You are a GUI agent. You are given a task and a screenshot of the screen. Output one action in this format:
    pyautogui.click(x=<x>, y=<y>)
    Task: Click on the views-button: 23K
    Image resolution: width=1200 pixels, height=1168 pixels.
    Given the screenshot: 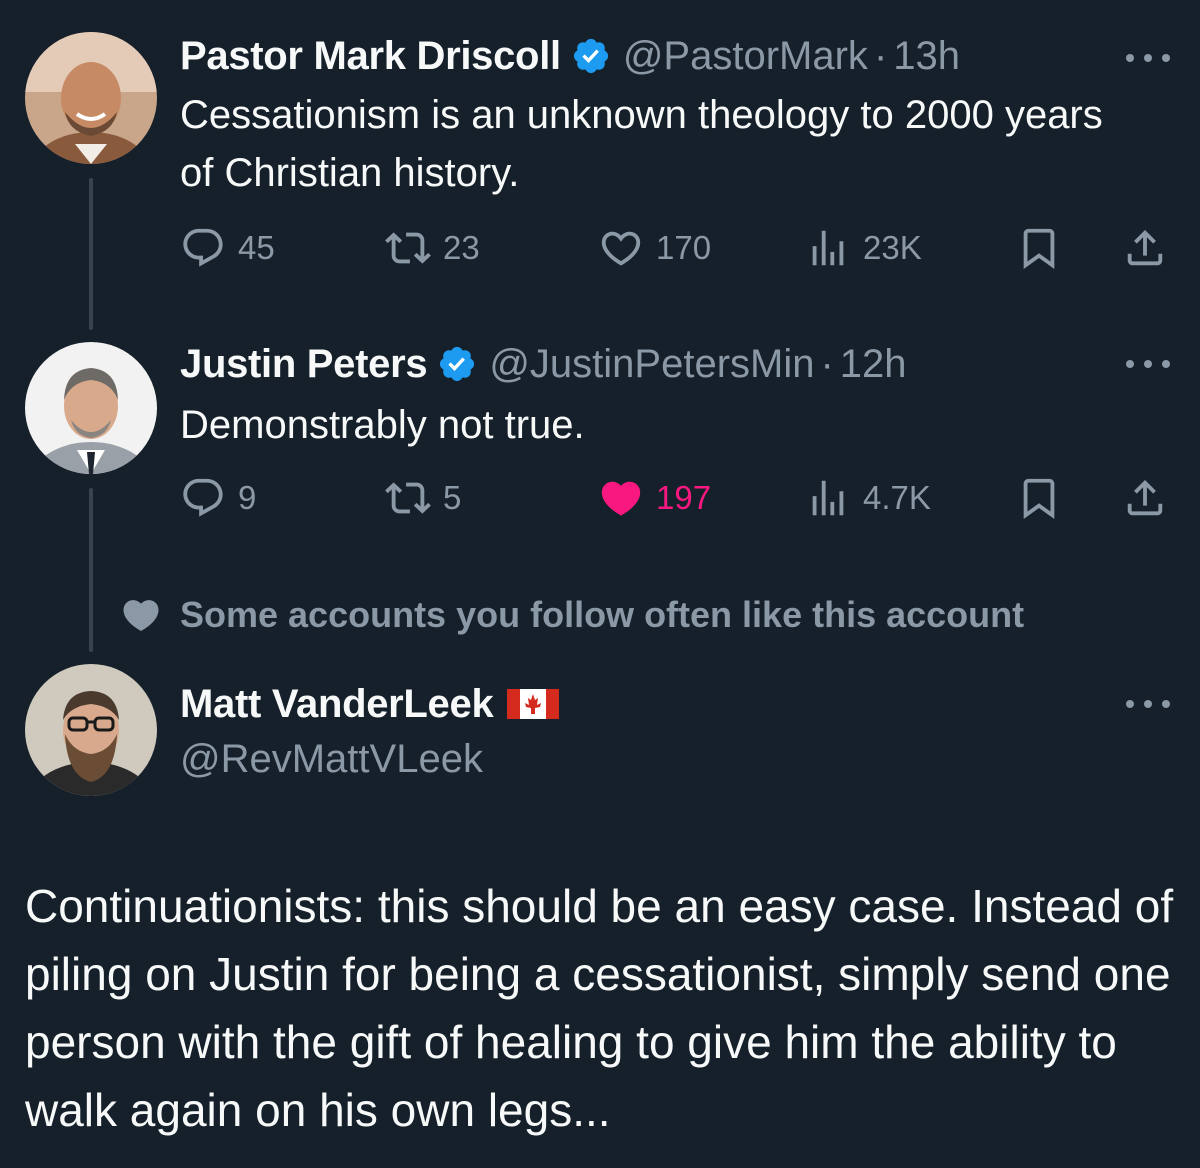 What is the action you would take?
    pyautogui.click(x=863, y=248)
    